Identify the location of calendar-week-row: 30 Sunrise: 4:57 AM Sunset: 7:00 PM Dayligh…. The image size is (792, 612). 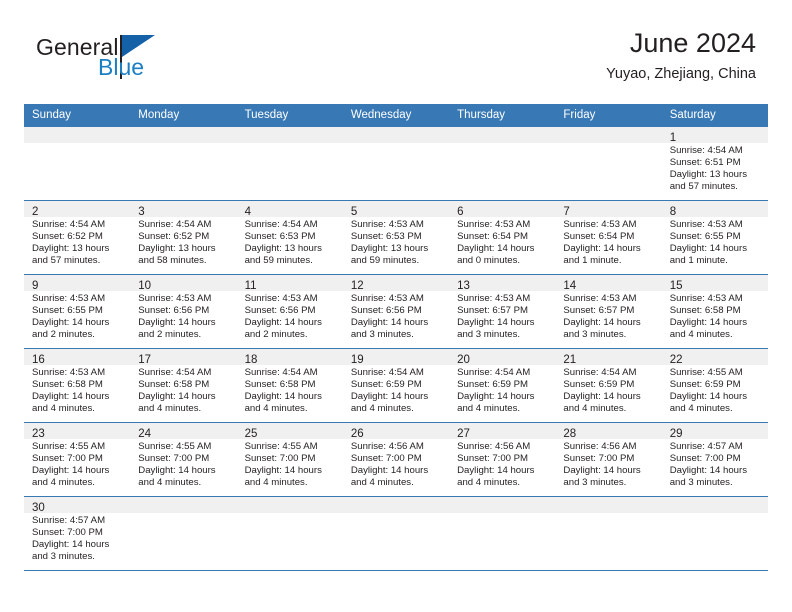
(396, 533).